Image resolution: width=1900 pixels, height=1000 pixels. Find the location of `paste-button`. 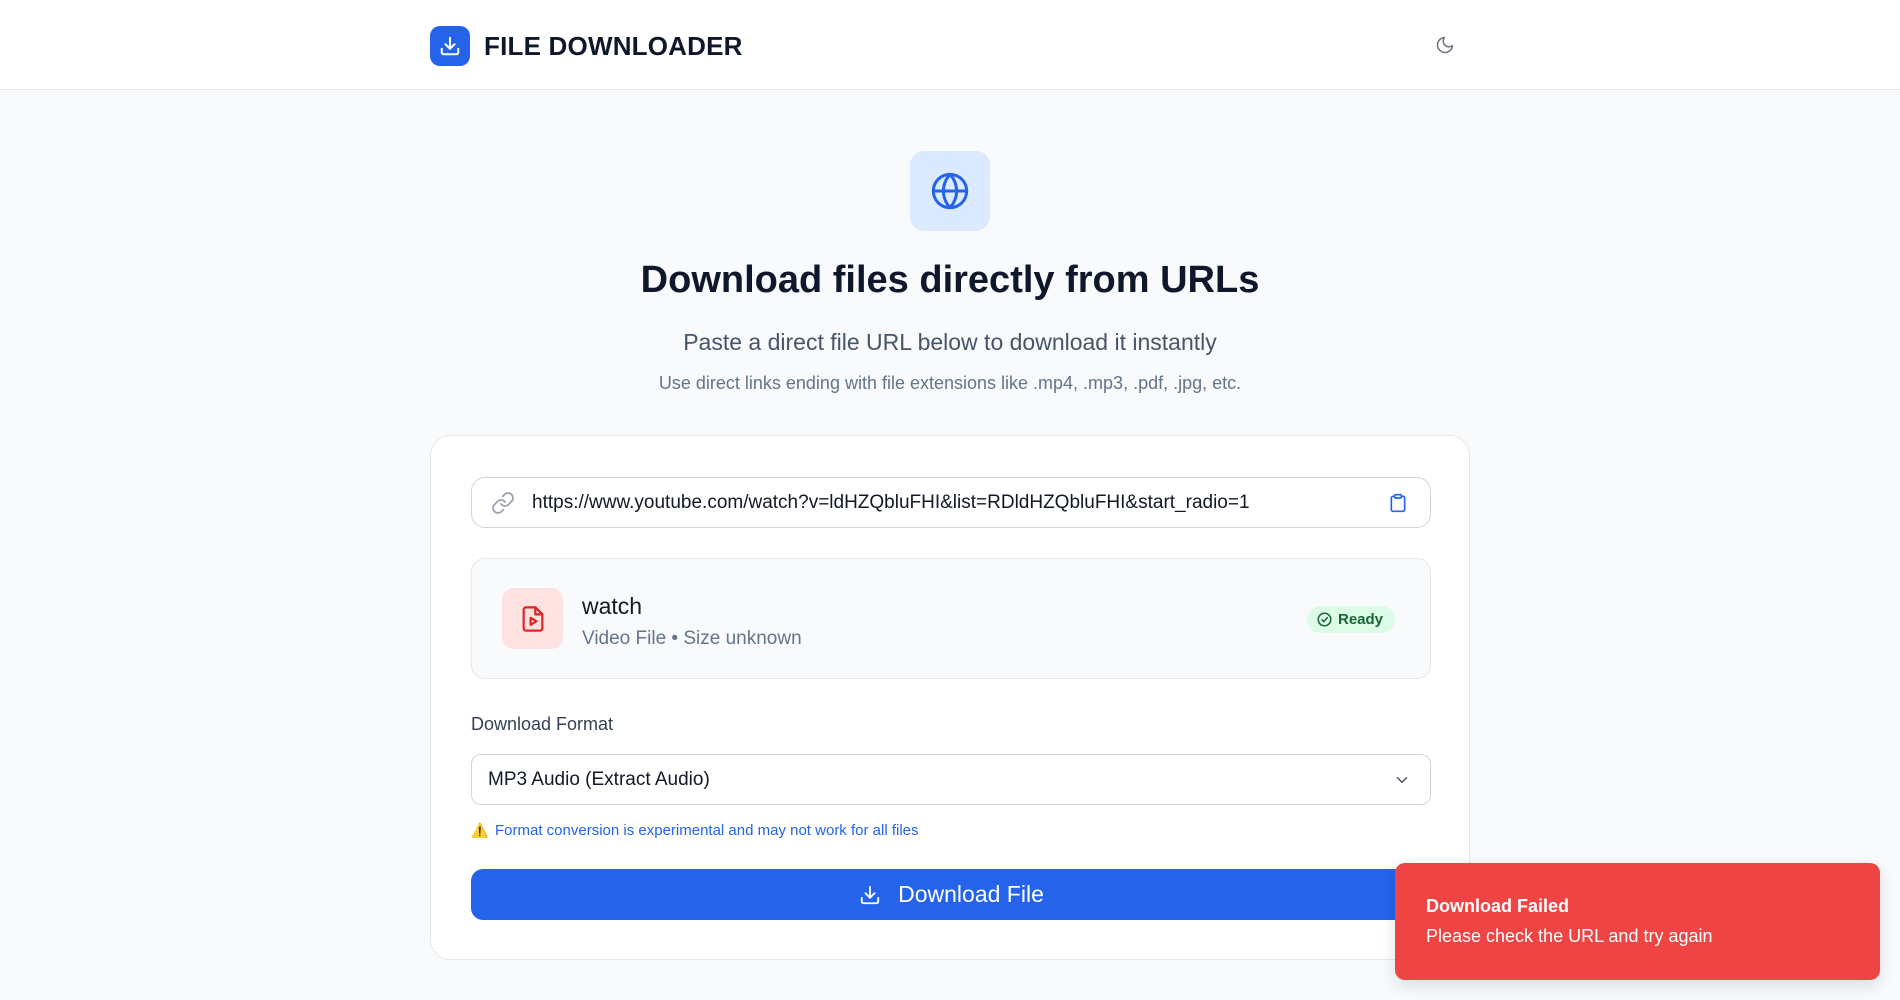

paste-button is located at coordinates (1398, 503).